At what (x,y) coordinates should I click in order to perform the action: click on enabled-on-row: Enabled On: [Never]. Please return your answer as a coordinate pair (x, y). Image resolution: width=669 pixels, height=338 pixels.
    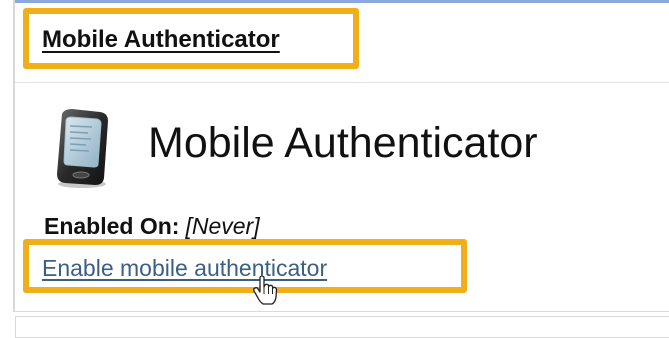
    Looking at the image, I should click on (152, 226).